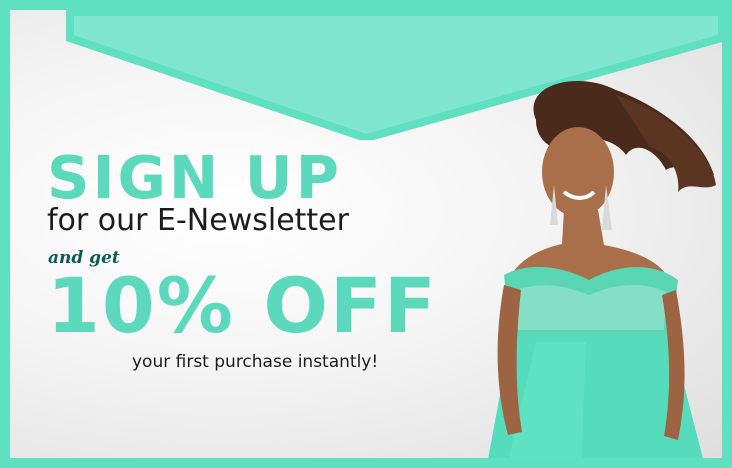  Describe the element at coordinates (242, 305) in the screenshot. I see `discount-offer: 10% OFF` at that location.